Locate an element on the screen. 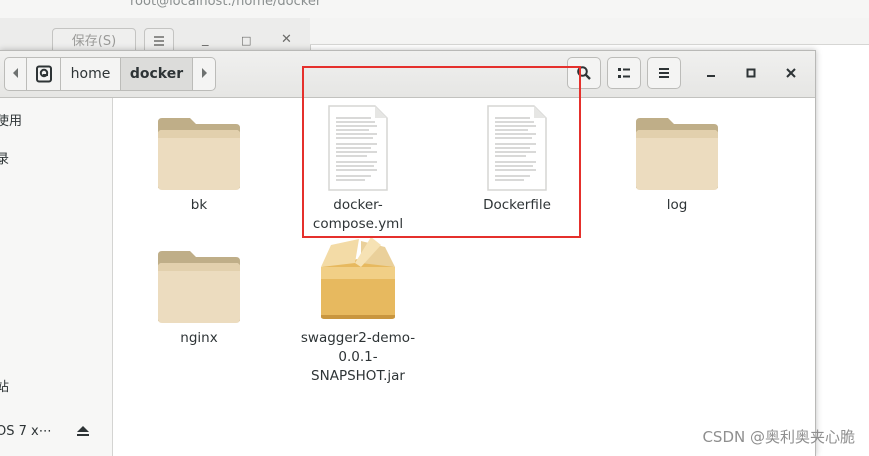 This screenshot has width=869, height=456. path-back-button is located at coordinates (16, 74).